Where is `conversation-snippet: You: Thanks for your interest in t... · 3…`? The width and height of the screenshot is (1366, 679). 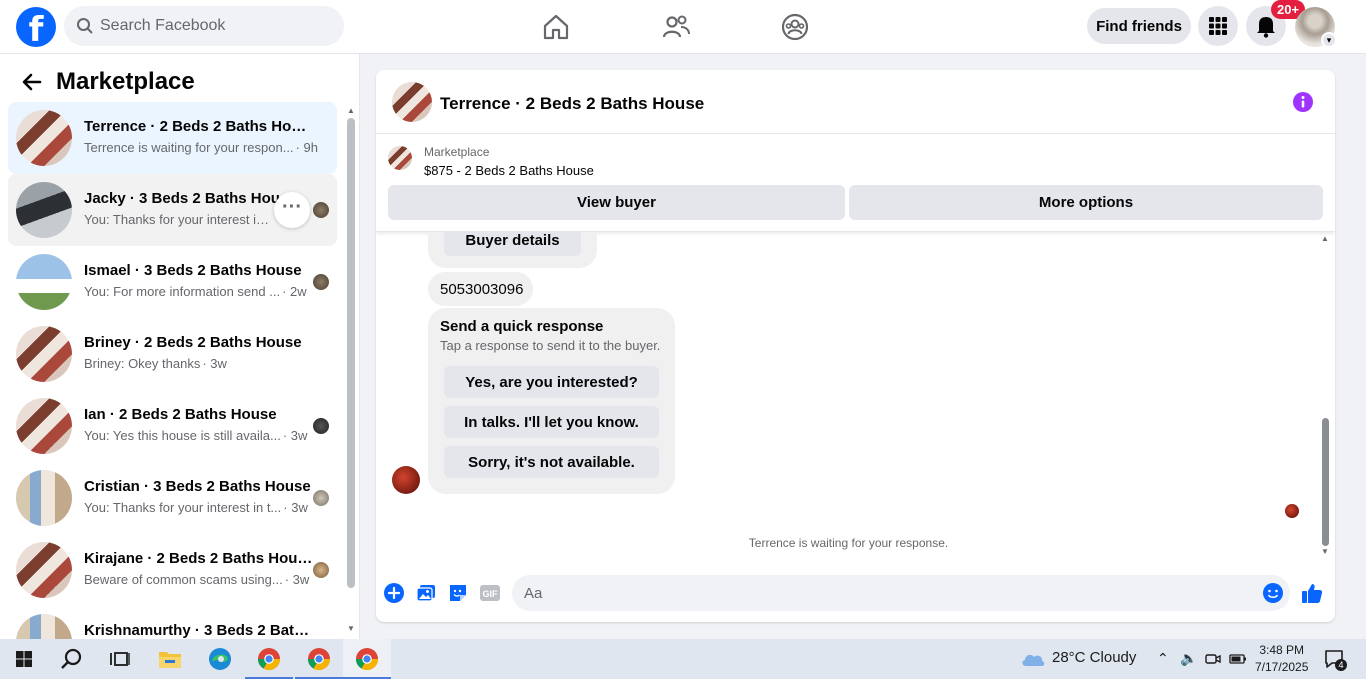 conversation-snippet: You: Thanks for your interest in t... · 3… is located at coordinates (196, 507).